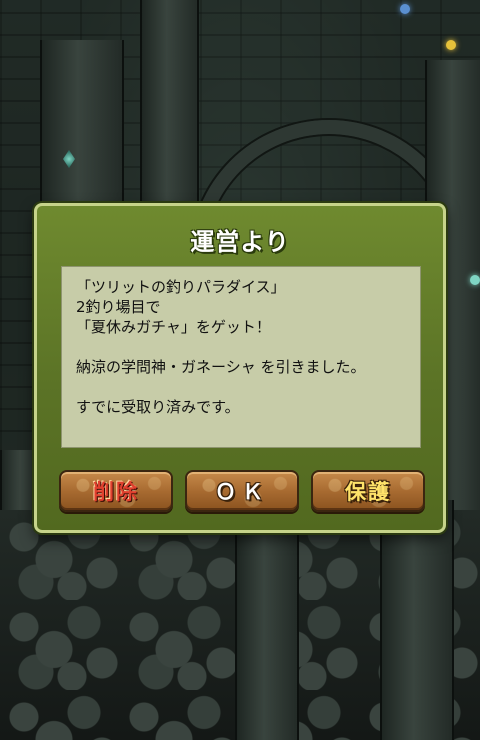 The width and height of the screenshot is (480, 740). What do you see at coordinates (242, 491) in the screenshot?
I see `ok-button: ＯＫ` at bounding box center [242, 491].